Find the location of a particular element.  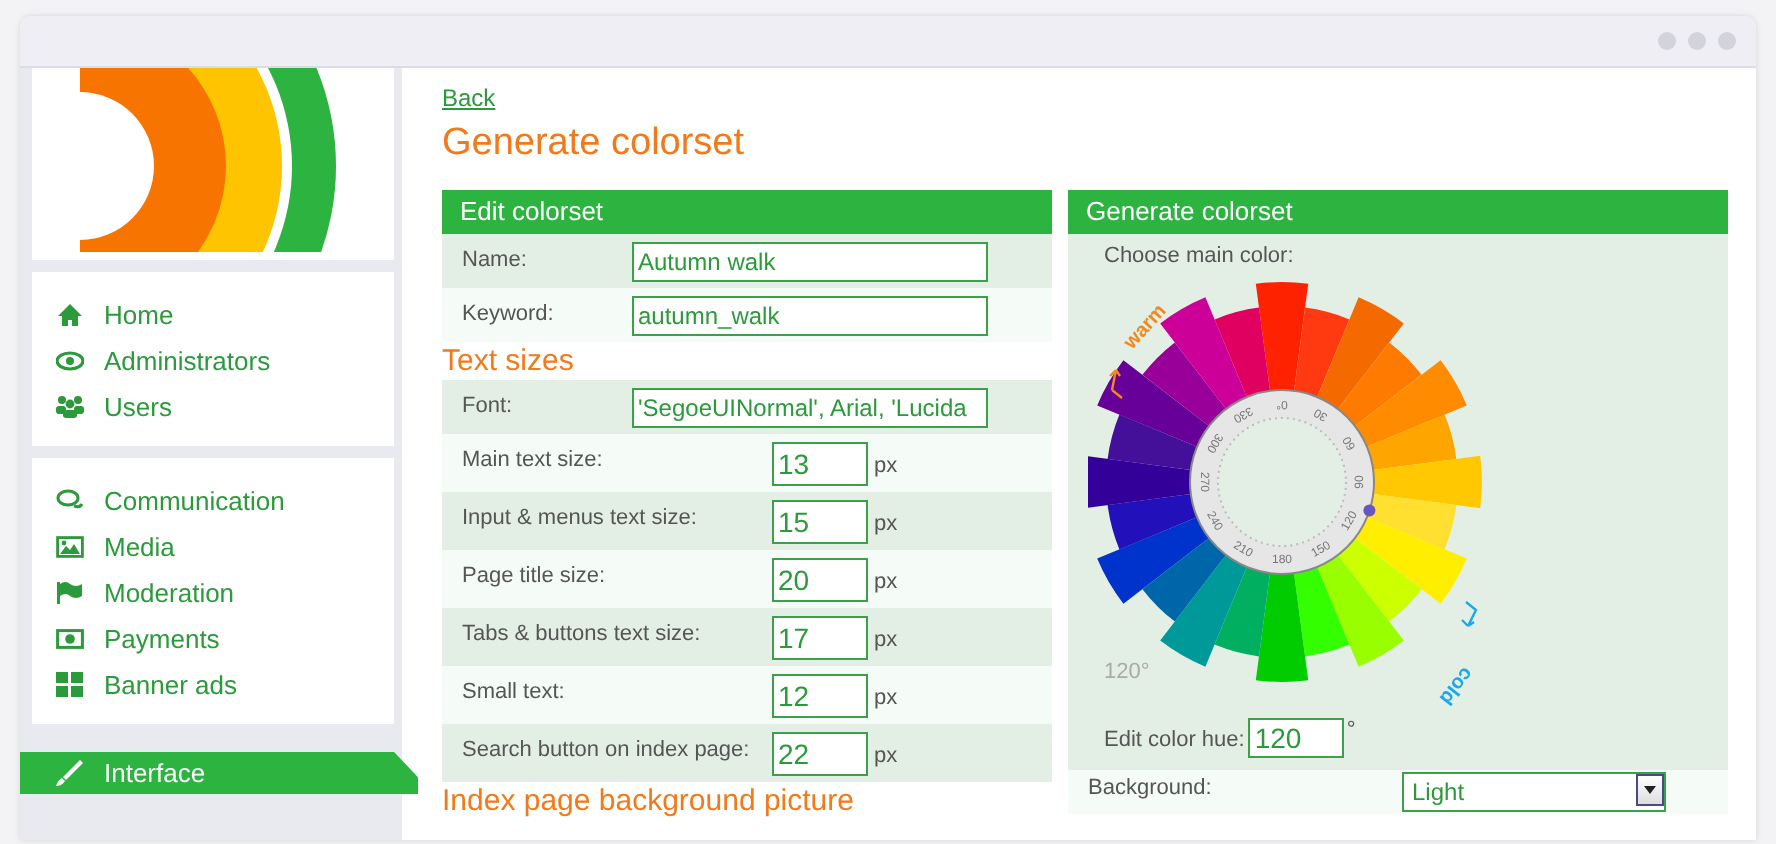

flag-icon is located at coordinates (70, 593).